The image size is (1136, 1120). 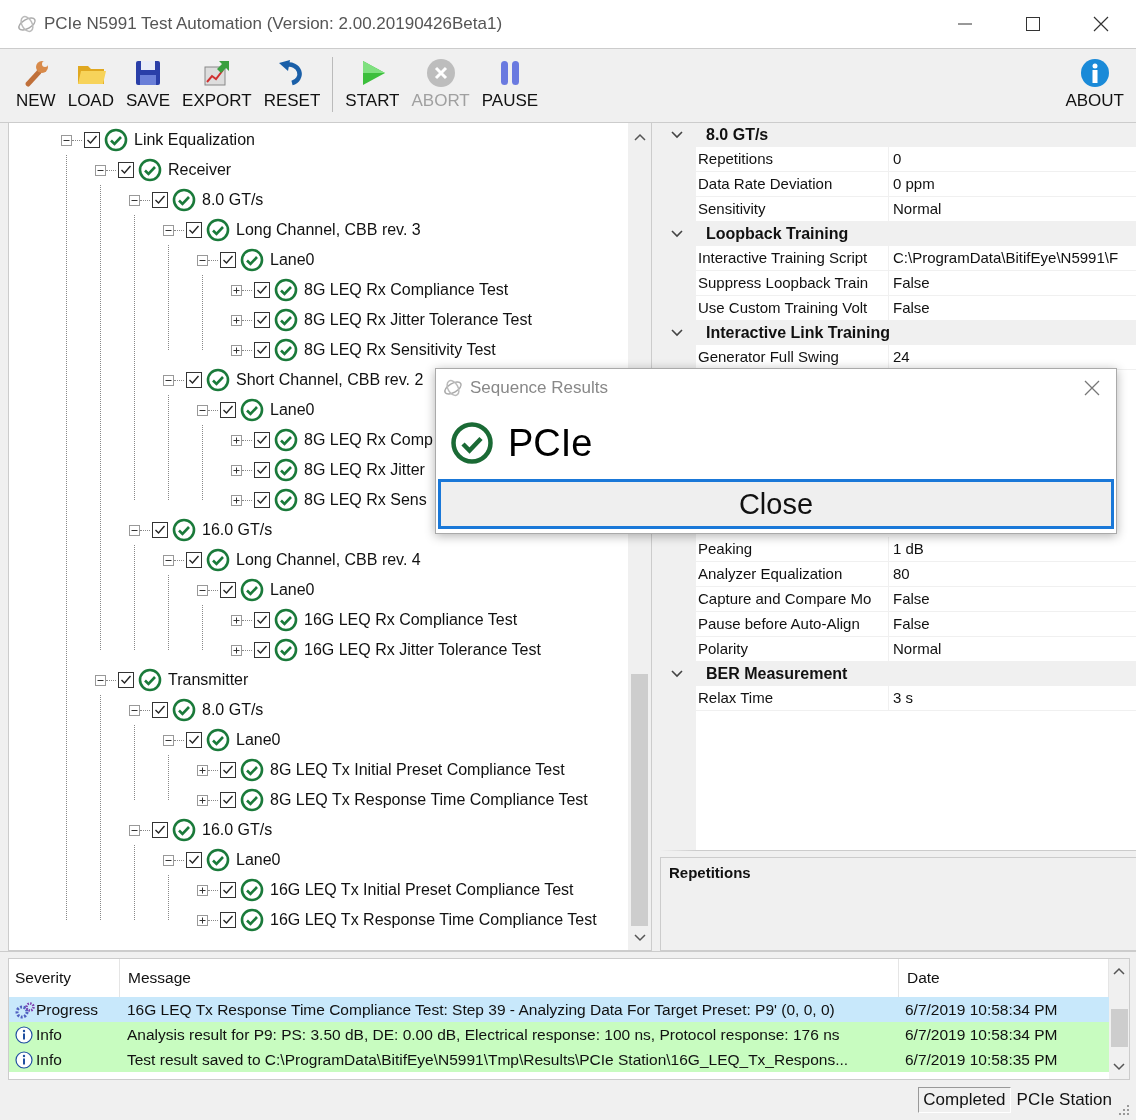 I want to click on property-value: 1 dB, so click(x=1012, y=549).